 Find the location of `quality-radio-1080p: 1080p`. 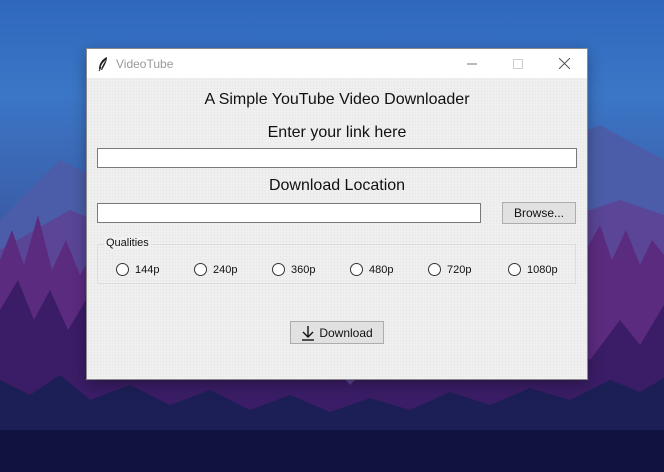

quality-radio-1080p: 1080p is located at coordinates (533, 269).